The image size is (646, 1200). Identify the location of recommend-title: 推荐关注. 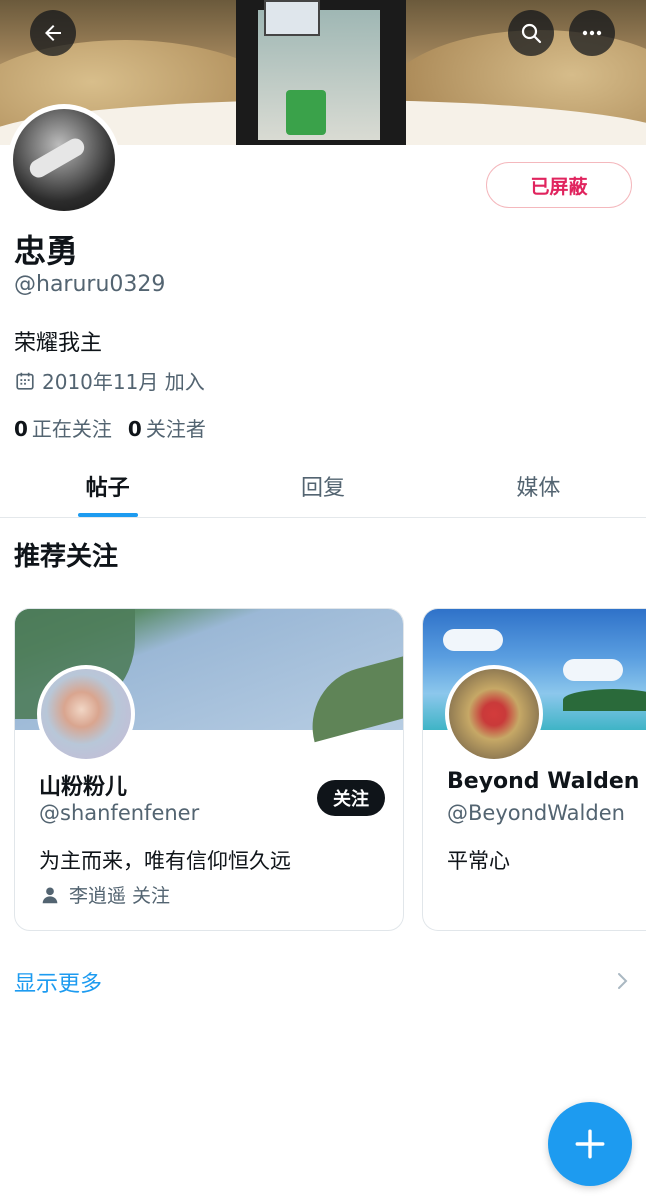
(66, 557).